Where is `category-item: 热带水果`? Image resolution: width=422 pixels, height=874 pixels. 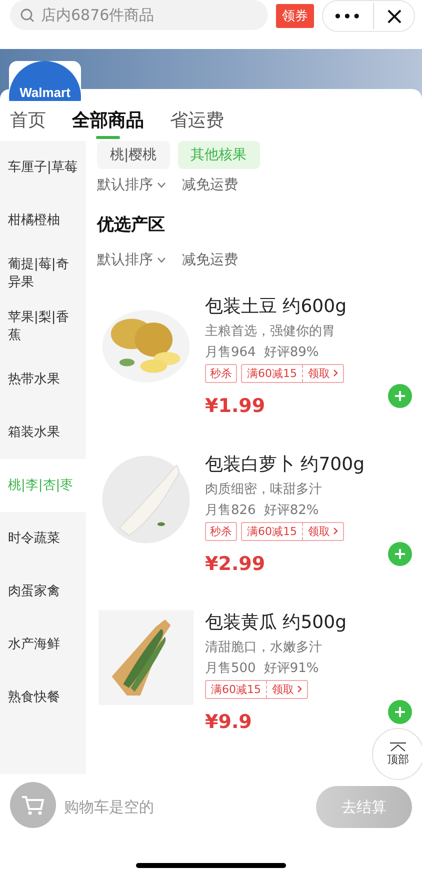
category-item: 热带水果 is located at coordinates (43, 379).